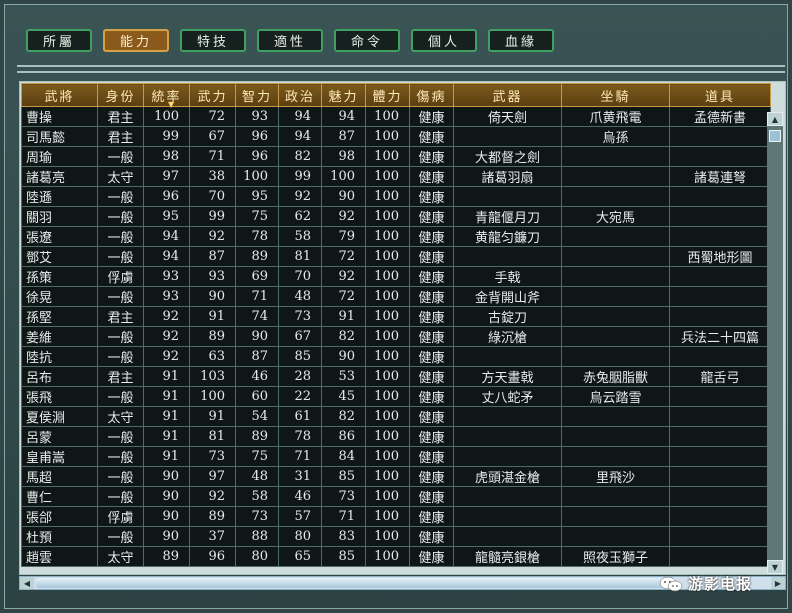 The image size is (792, 613). I want to click on table-row: 趙雲 太守 89 96 80 65 85 100 健康 龍髓亮銀槍 照夜玉獅子, so click(396, 556).